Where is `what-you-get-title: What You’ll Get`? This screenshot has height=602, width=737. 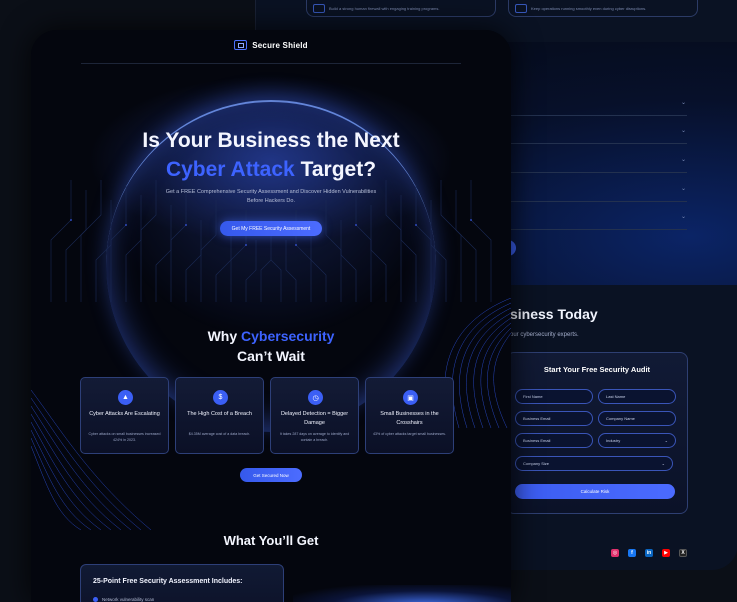 what-you-get-title: What You’ll Get is located at coordinates (271, 540).